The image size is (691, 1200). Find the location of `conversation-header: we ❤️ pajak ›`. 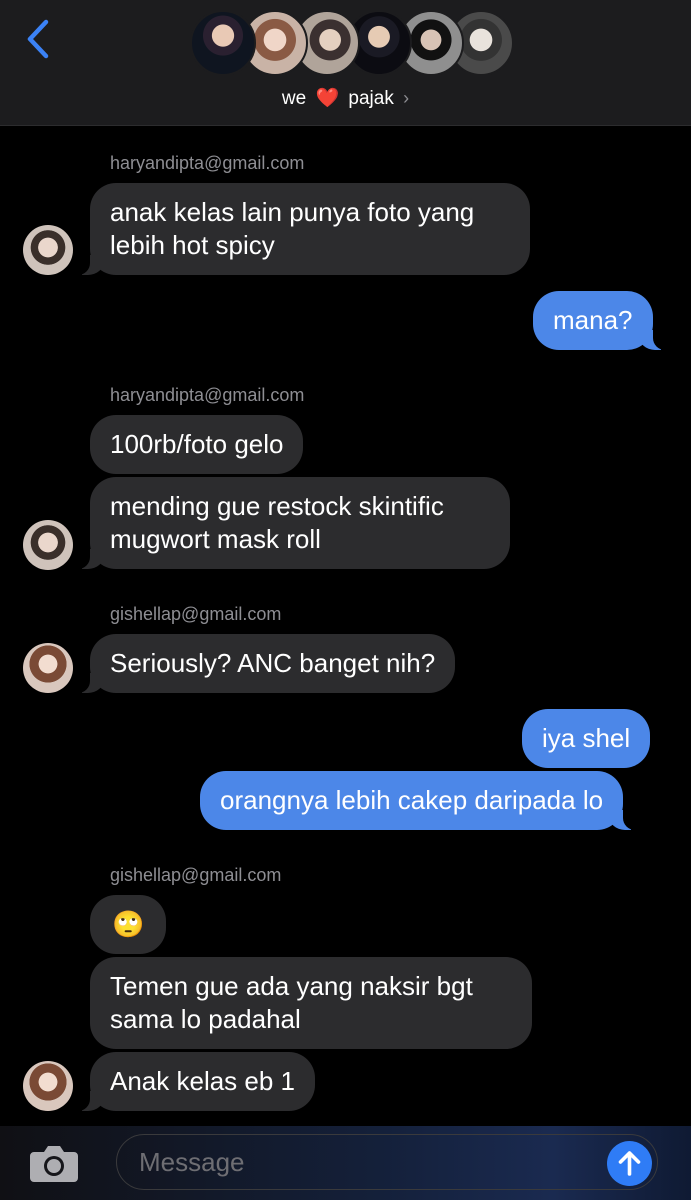

conversation-header: we ❤️ pajak › is located at coordinates (345, 63).